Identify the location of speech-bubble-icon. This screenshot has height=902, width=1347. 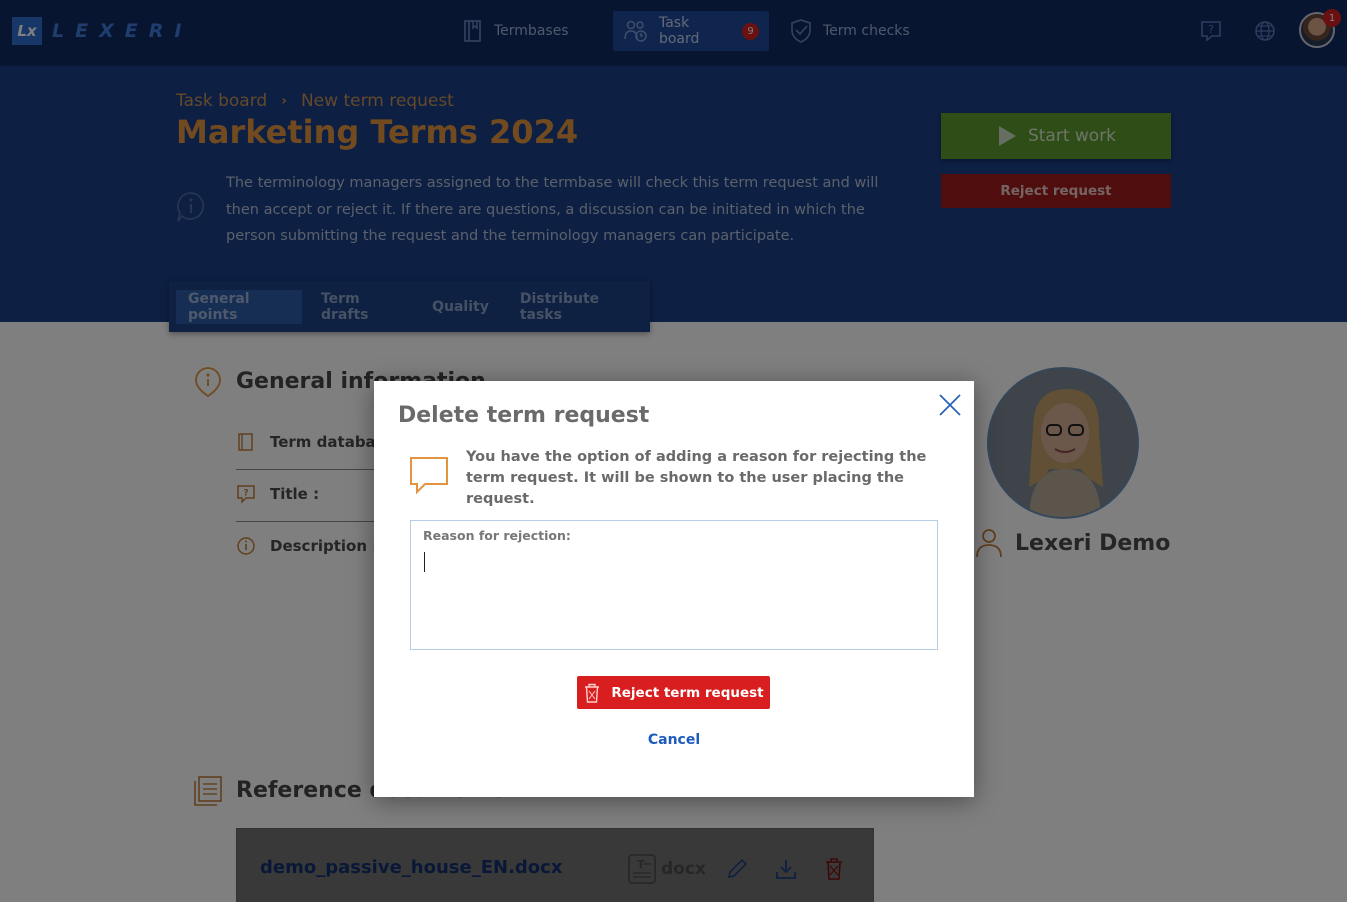
(429, 476).